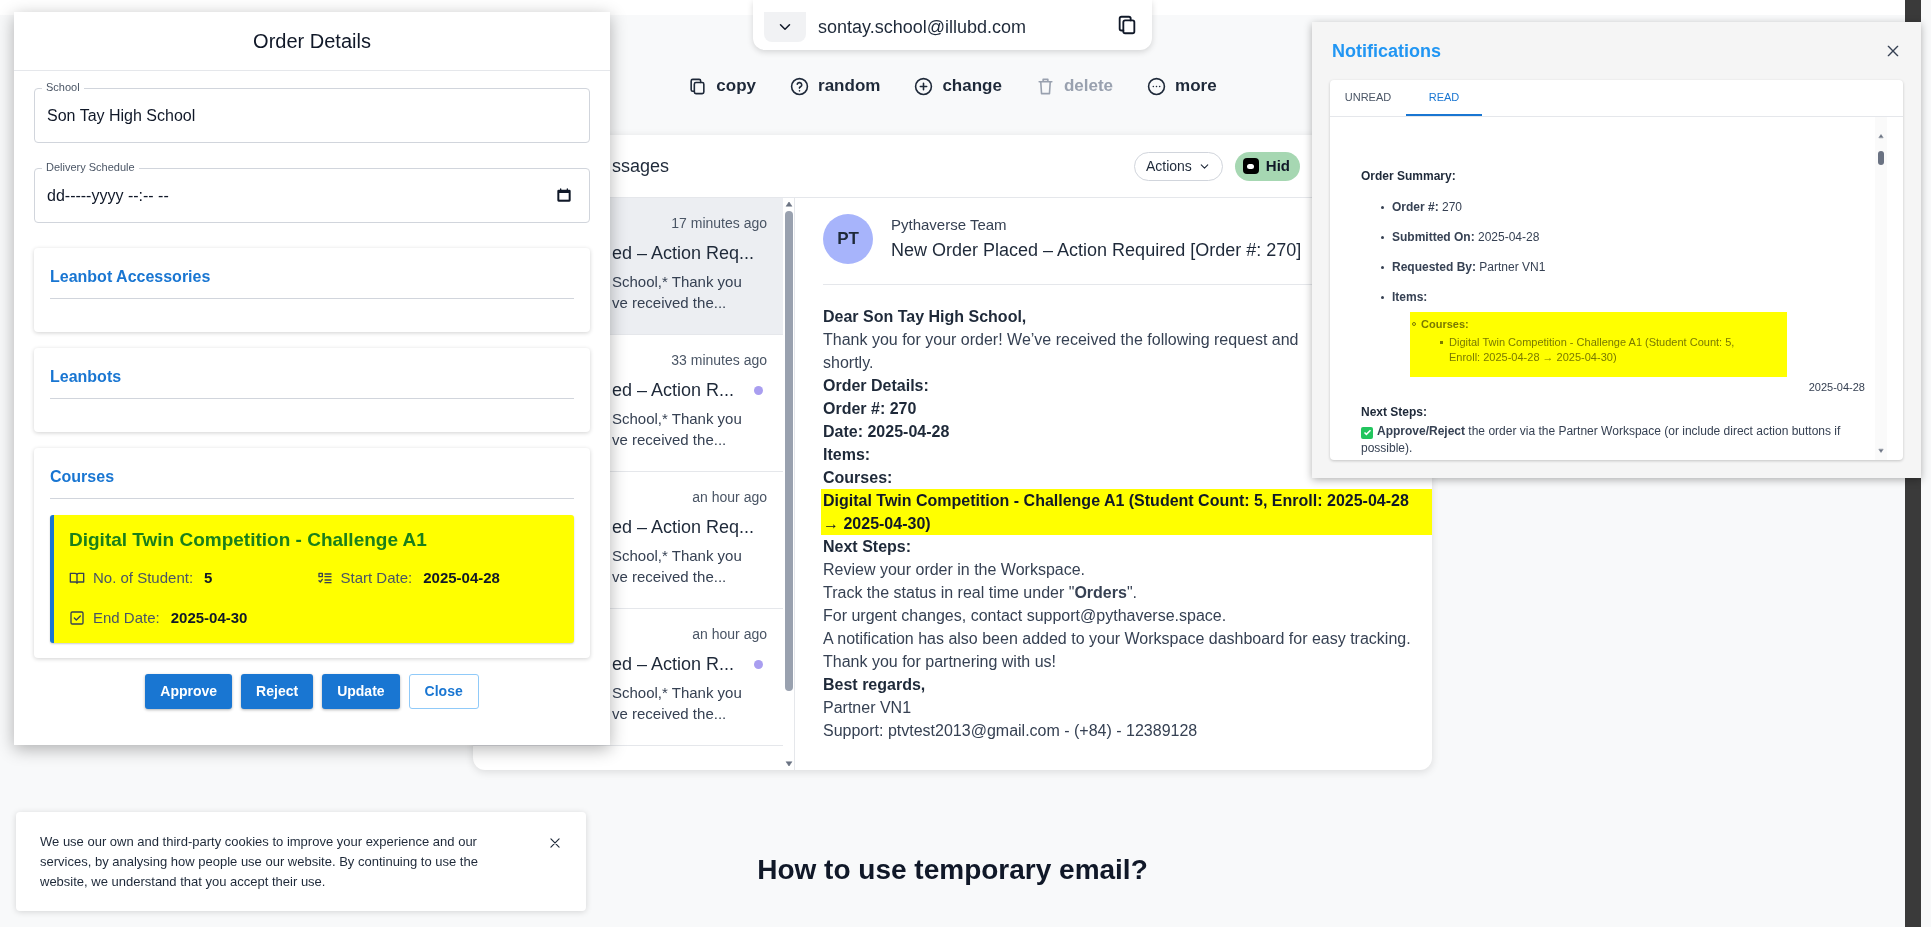  I want to click on field-label: School, so click(63, 87).